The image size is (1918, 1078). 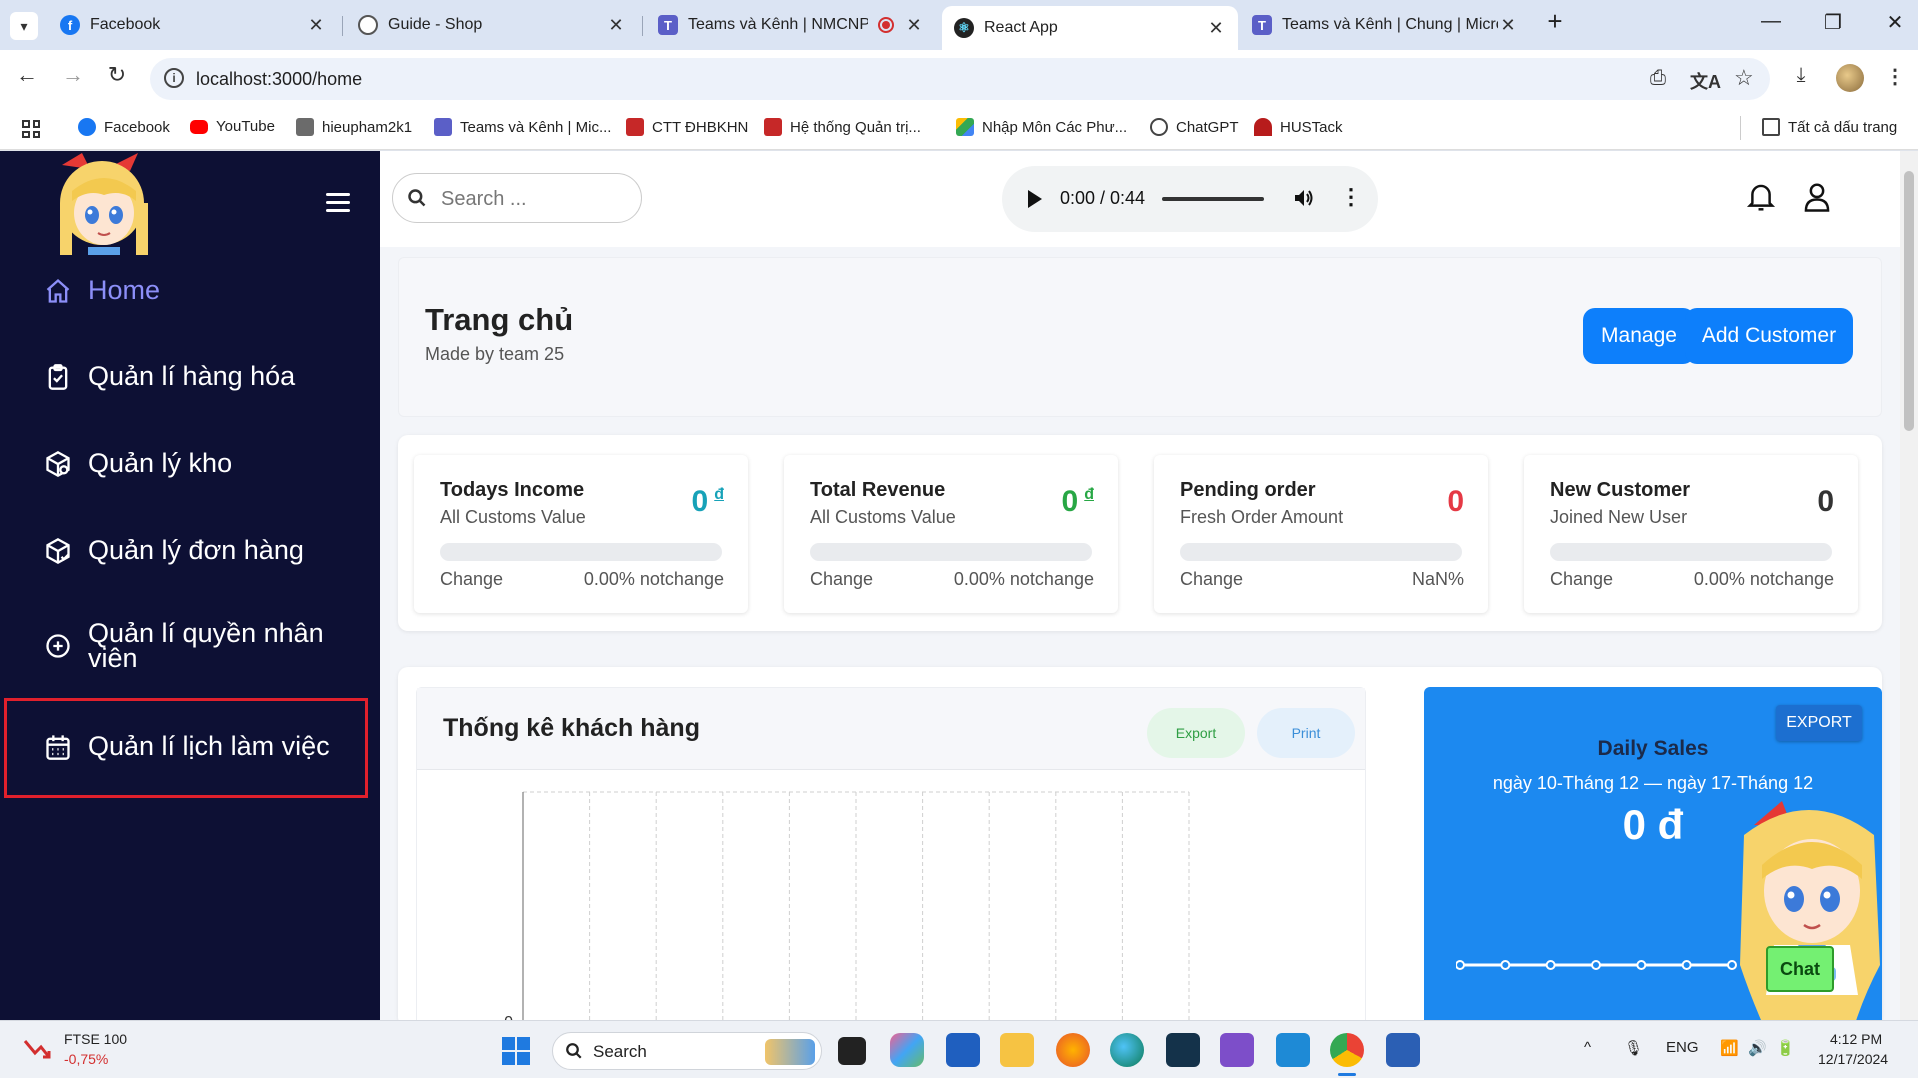 What do you see at coordinates (1895, 76) in the screenshot?
I see `browser-menu-icon: ⋮` at bounding box center [1895, 76].